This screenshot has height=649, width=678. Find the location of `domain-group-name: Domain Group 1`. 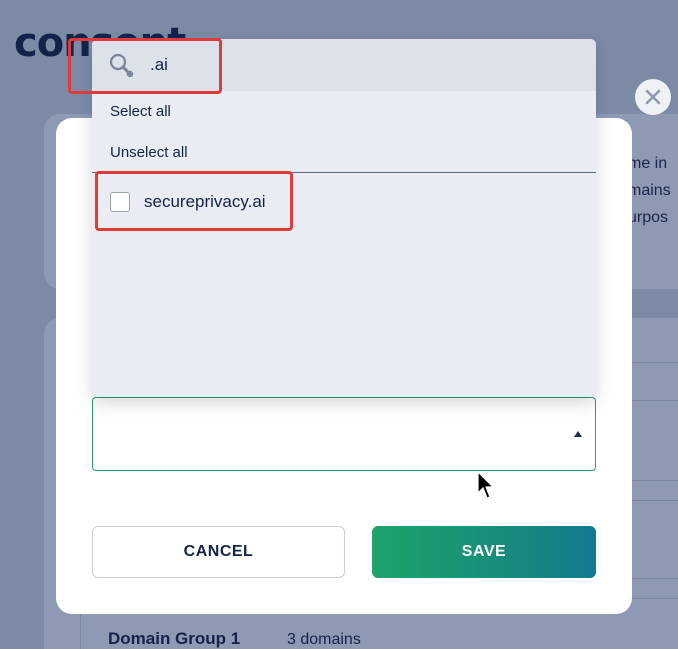

domain-group-name: Domain Group 1 is located at coordinates (174, 638).